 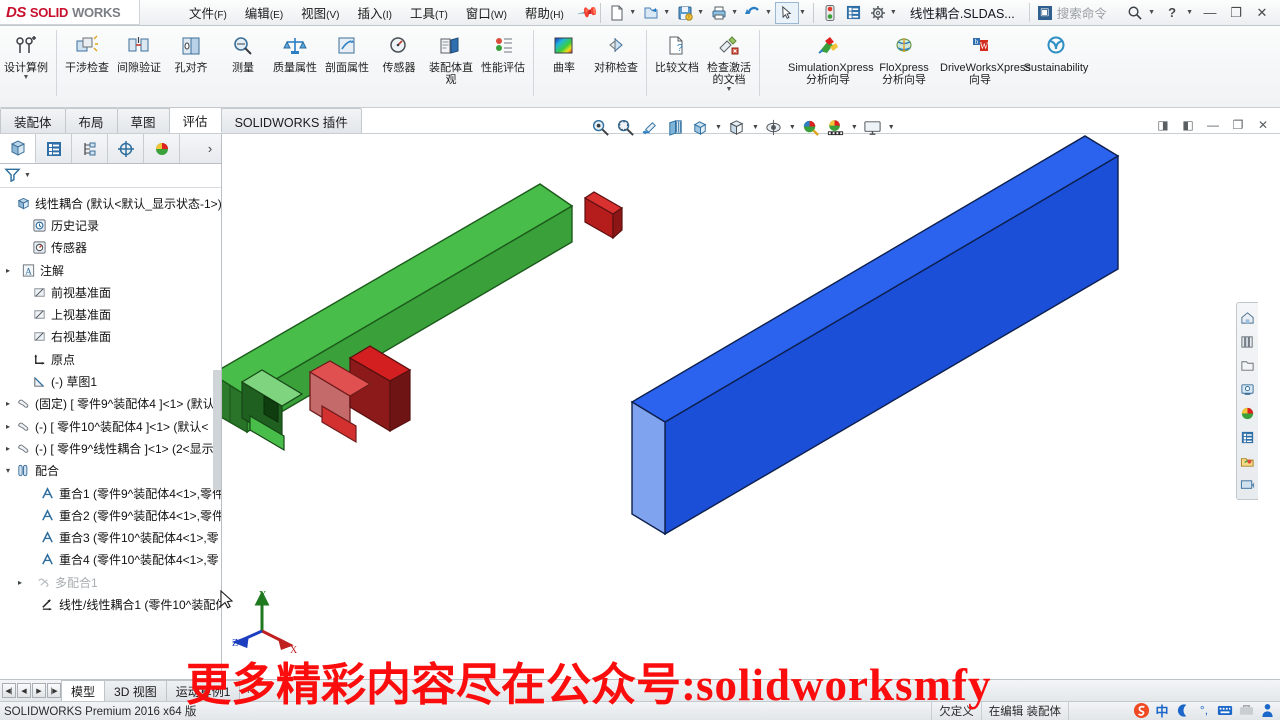 I want to click on simulationxpress-button: SimulationXpress 分析向导, so click(x=831, y=63).